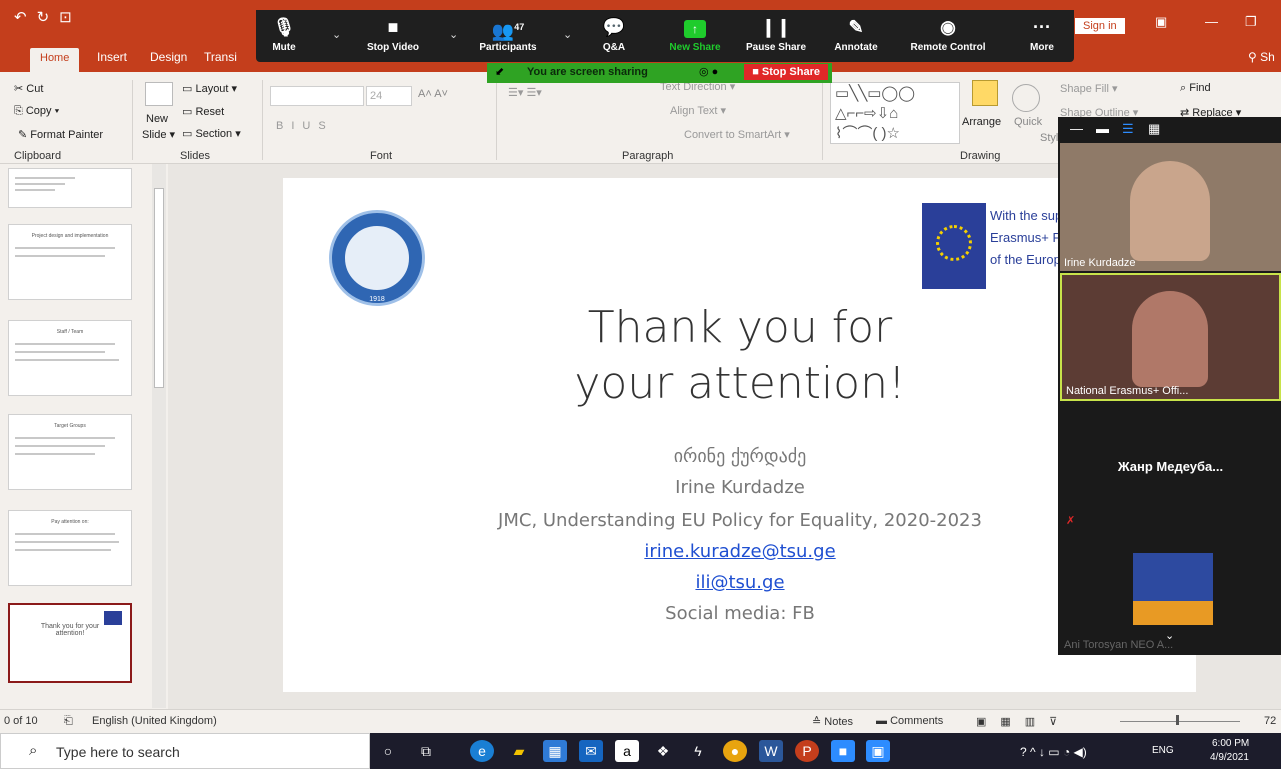 Image resolution: width=1281 pixels, height=769 pixels. I want to click on mail-icon: ✉, so click(591, 751).